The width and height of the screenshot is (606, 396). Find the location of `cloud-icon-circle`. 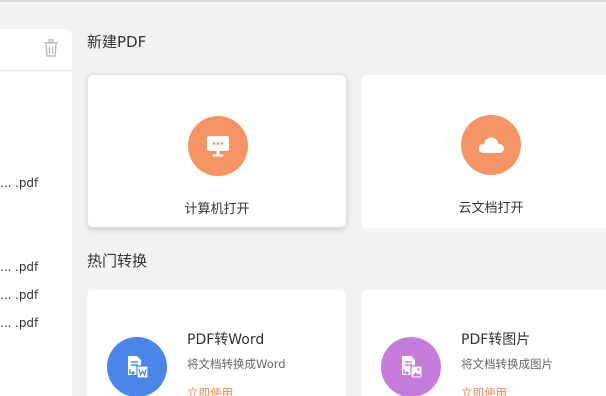

cloud-icon-circle is located at coordinates (491, 145).